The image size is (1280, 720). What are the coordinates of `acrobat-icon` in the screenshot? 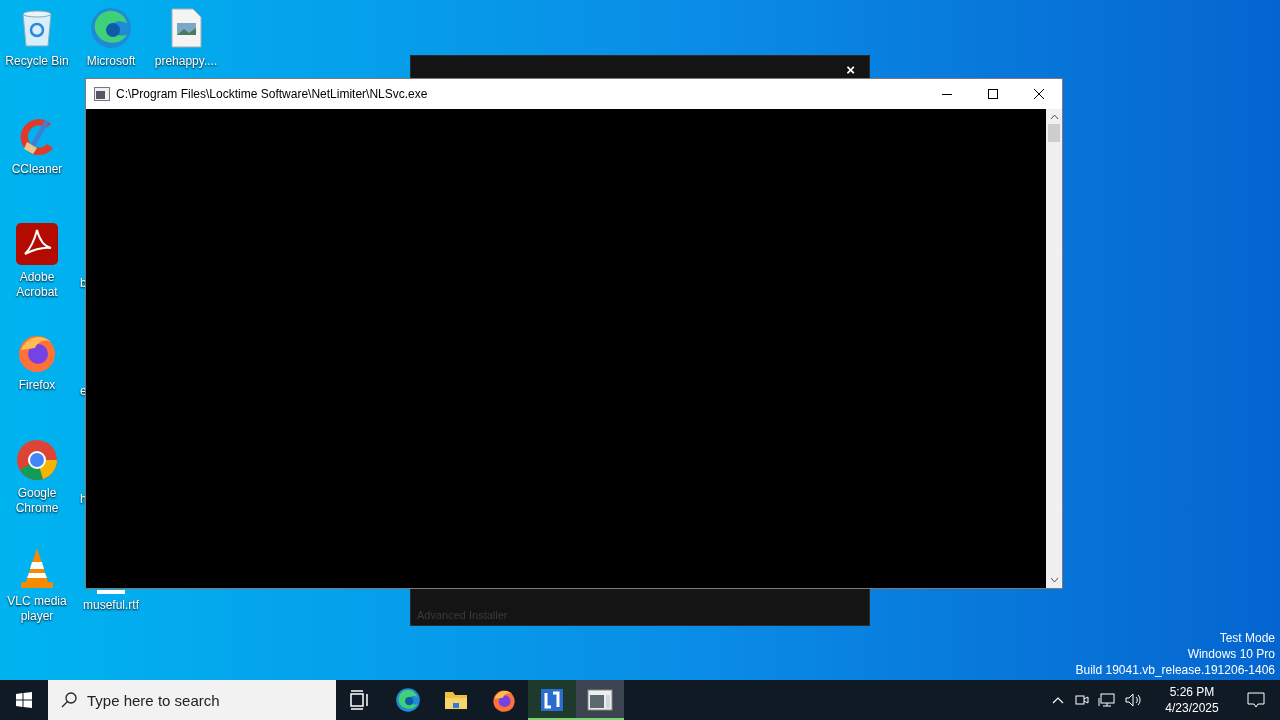 It's located at (37, 244).